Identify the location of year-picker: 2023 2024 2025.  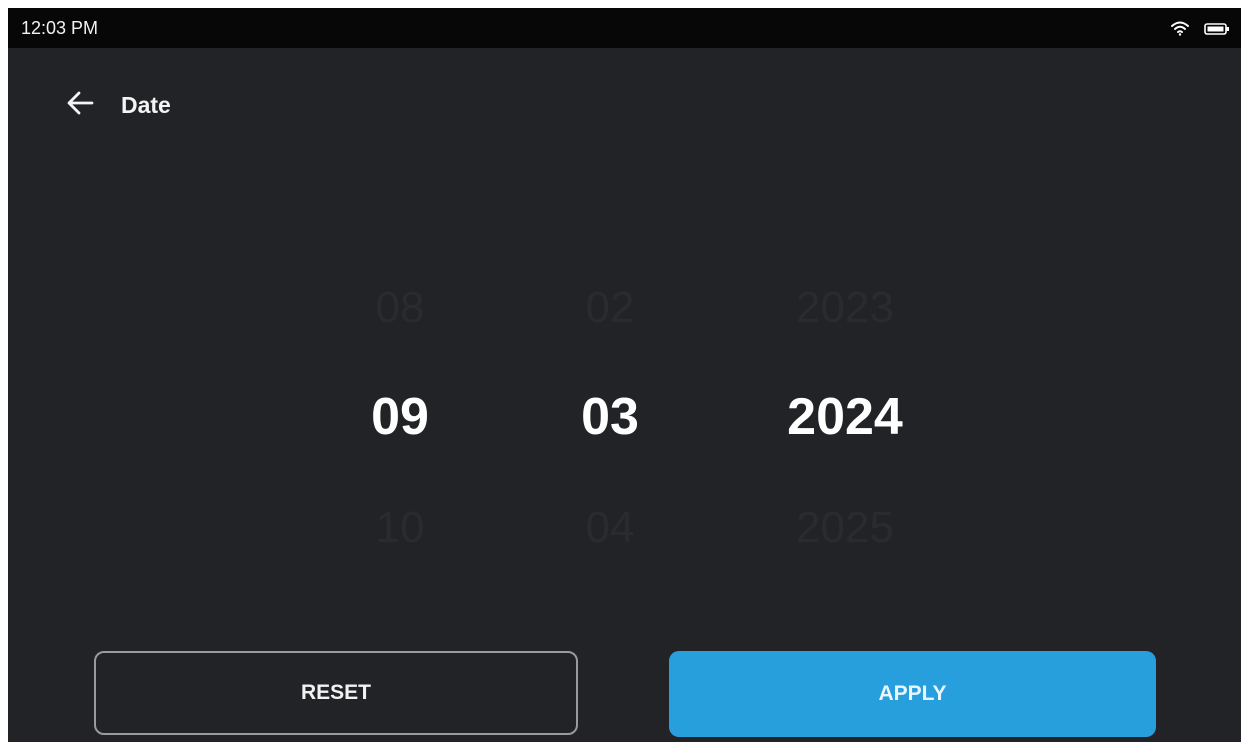
(845, 408).